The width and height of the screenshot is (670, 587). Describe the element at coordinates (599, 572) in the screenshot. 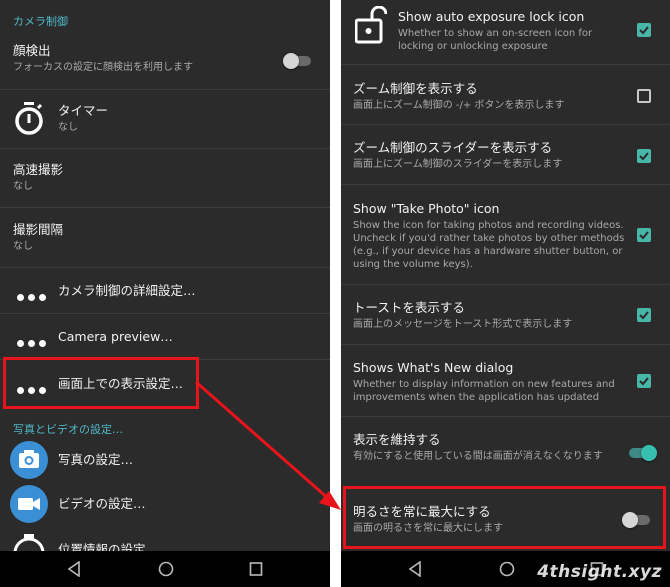

I see `watermark: 4thsight.xyz` at that location.